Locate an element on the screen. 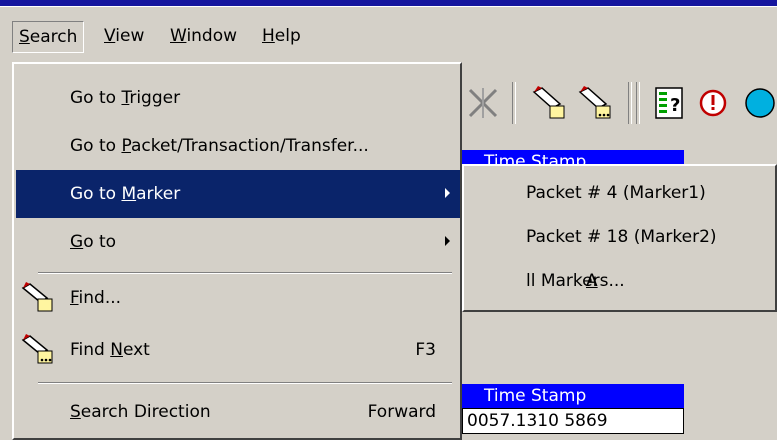 Image resolution: width=777 pixels, height=440 pixels. flashlight-next-icon is located at coordinates (37, 349).